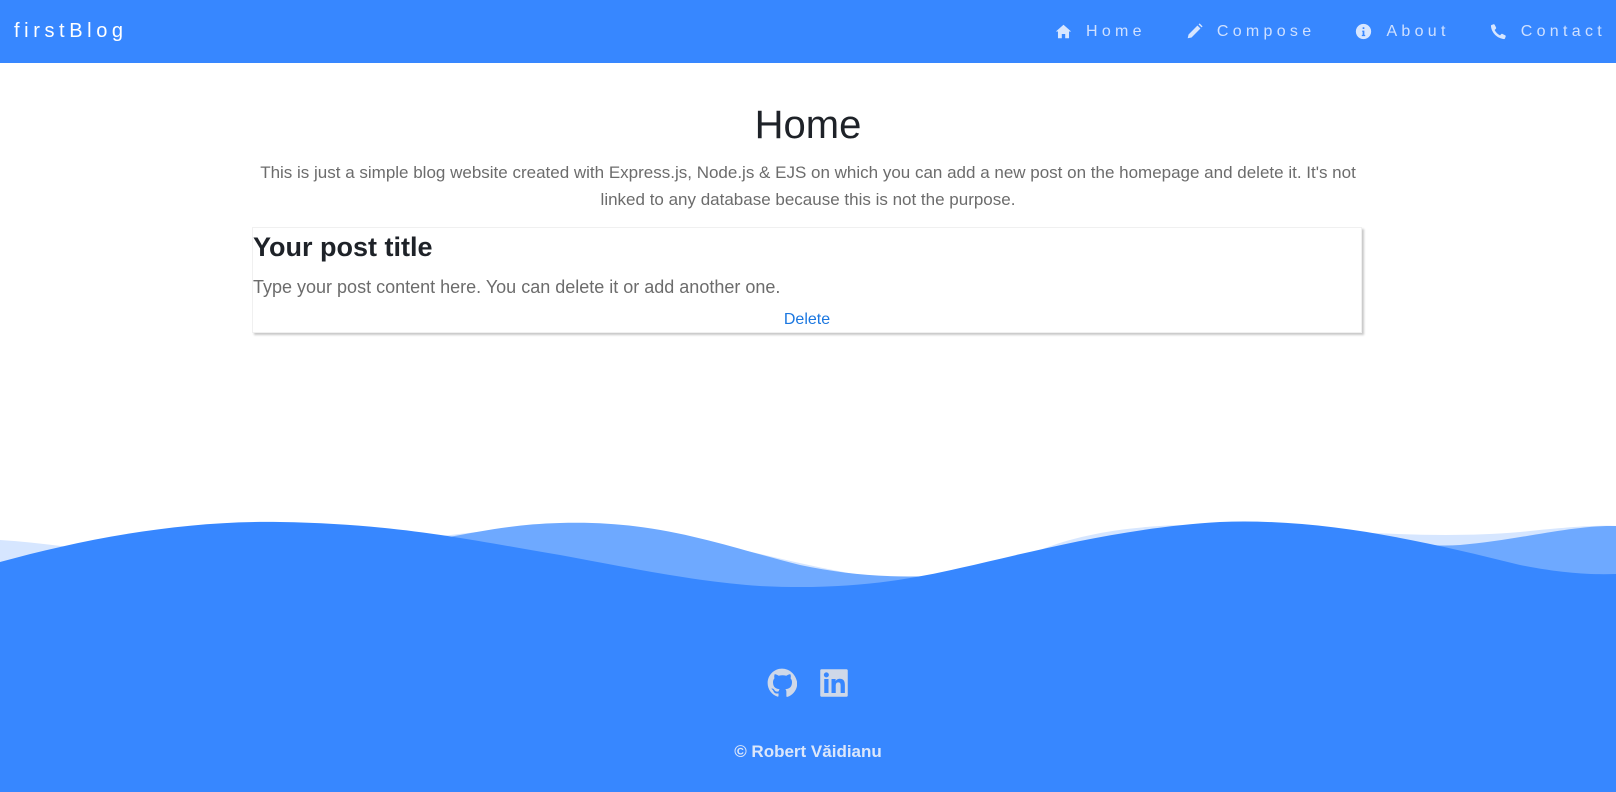 The height and width of the screenshot is (792, 1616). Describe the element at coordinates (808, 125) in the screenshot. I see `page-title: Home` at that location.